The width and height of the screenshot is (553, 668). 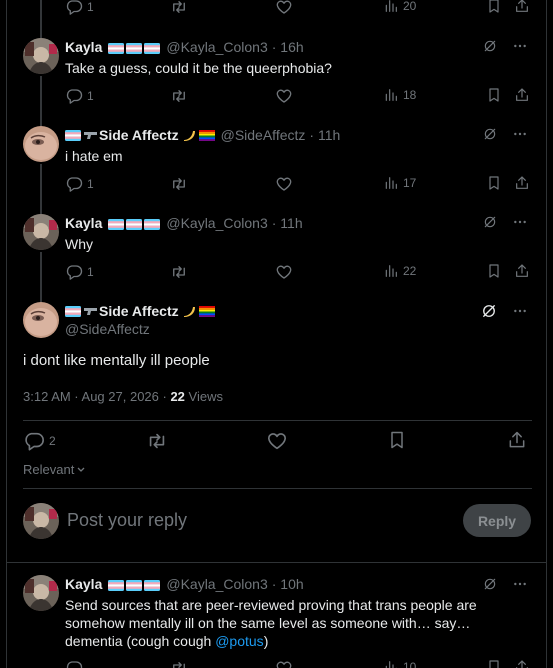 I want to click on tweet-actions: 1 22, so click(x=300, y=273).